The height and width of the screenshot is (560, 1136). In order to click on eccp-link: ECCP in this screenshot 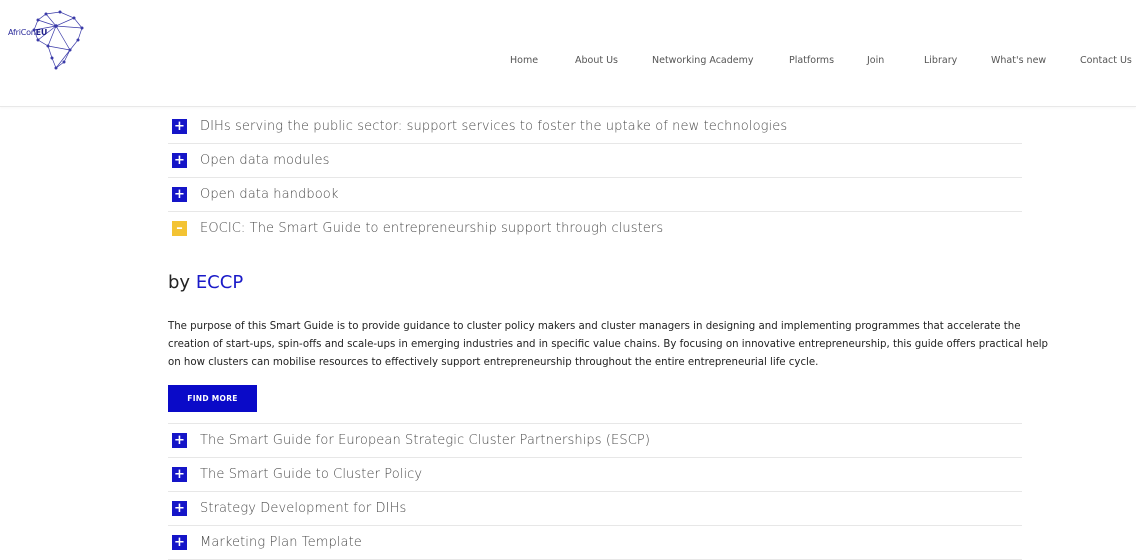, I will do `click(219, 282)`.